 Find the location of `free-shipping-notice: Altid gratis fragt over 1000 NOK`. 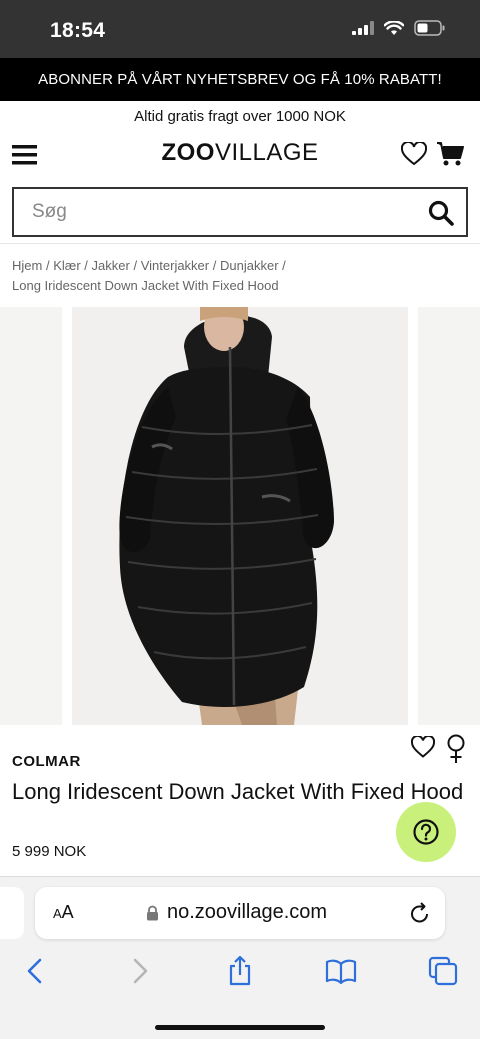

free-shipping-notice: Altid gratis fragt over 1000 NOK is located at coordinates (240, 116).